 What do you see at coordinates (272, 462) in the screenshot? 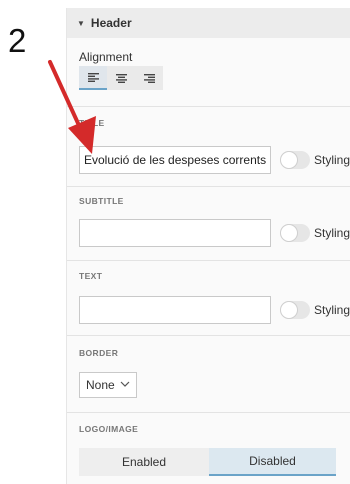
I see `logo-disabled-button: Disabled` at bounding box center [272, 462].